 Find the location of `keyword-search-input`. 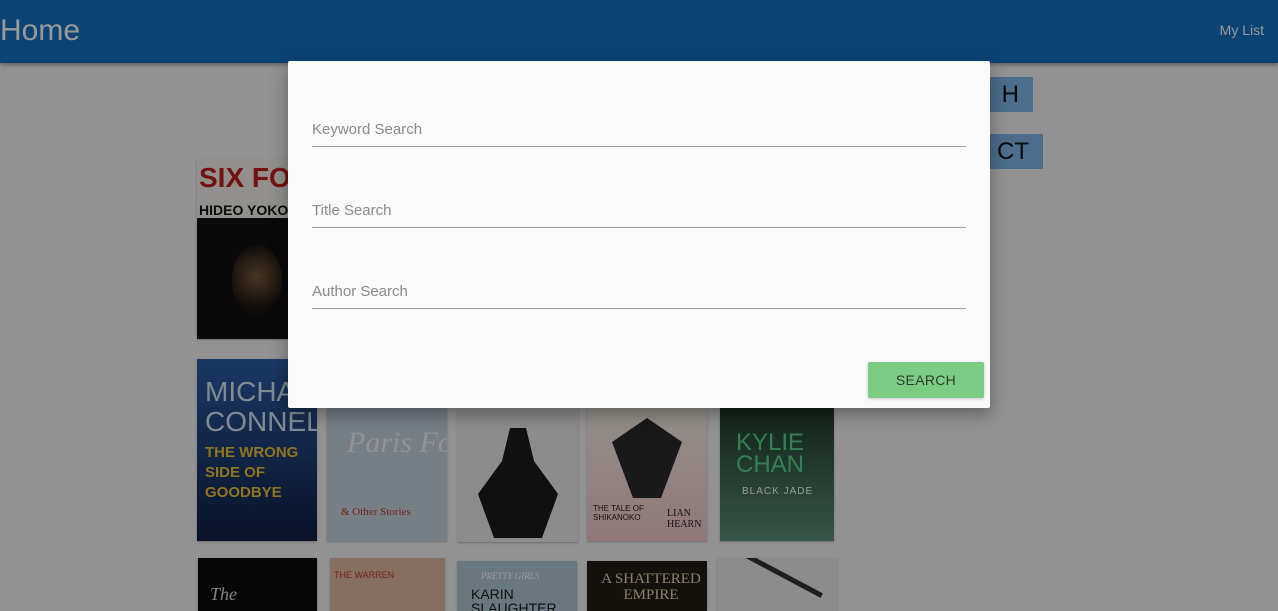

keyword-search-input is located at coordinates (639, 129).